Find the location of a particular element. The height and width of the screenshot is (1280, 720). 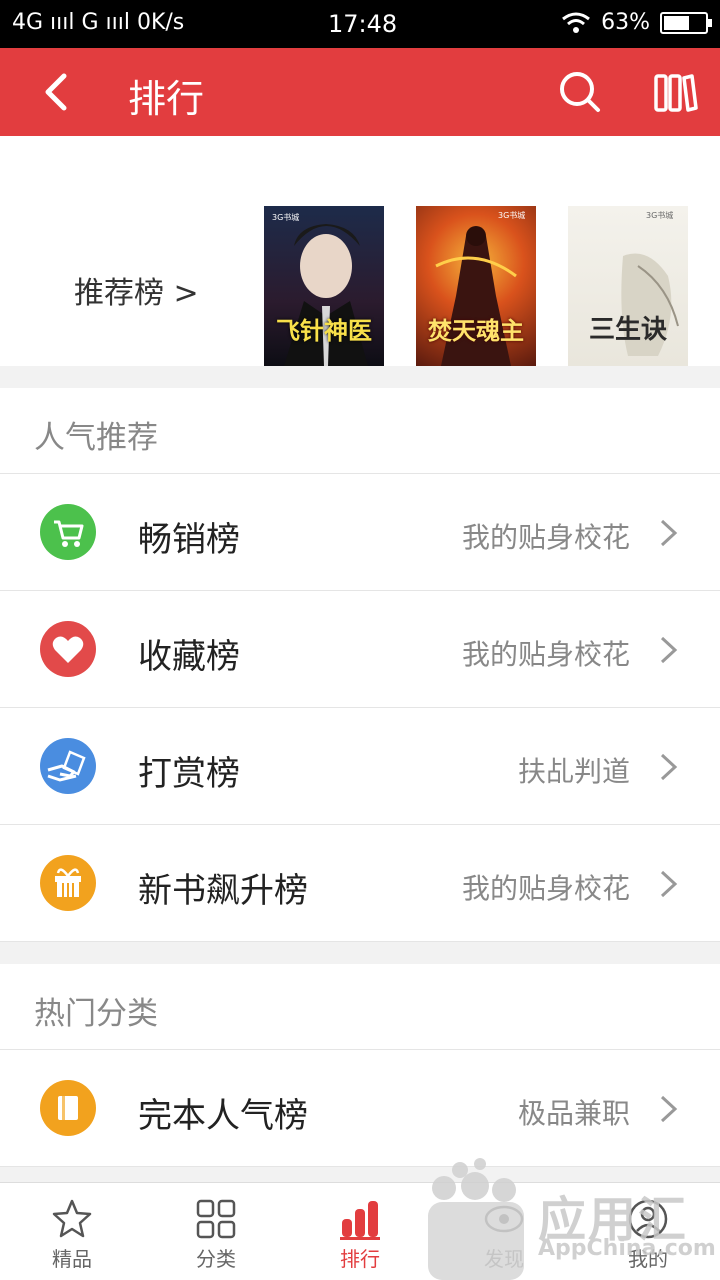

book-icon is located at coordinates (68, 1108).